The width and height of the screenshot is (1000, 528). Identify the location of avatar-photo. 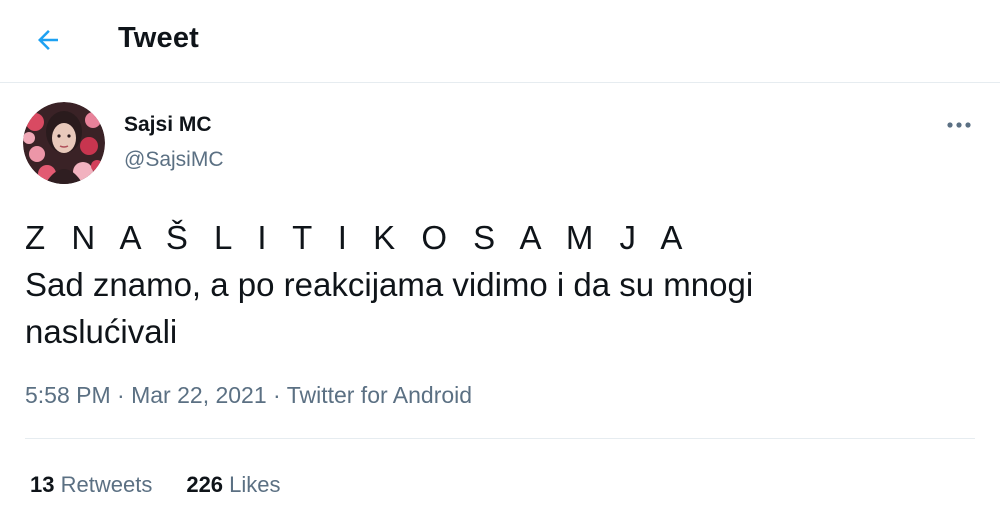
(64, 143).